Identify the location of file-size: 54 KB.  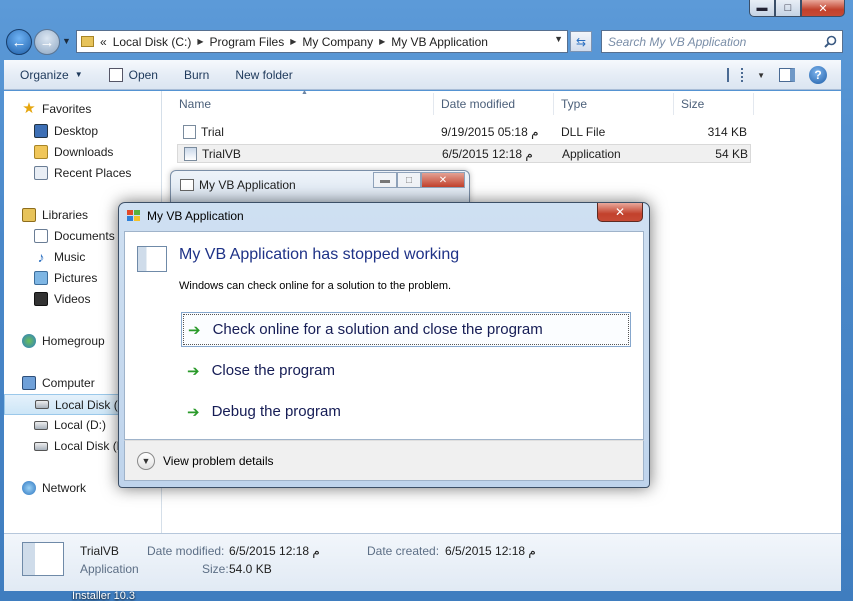
(731, 154).